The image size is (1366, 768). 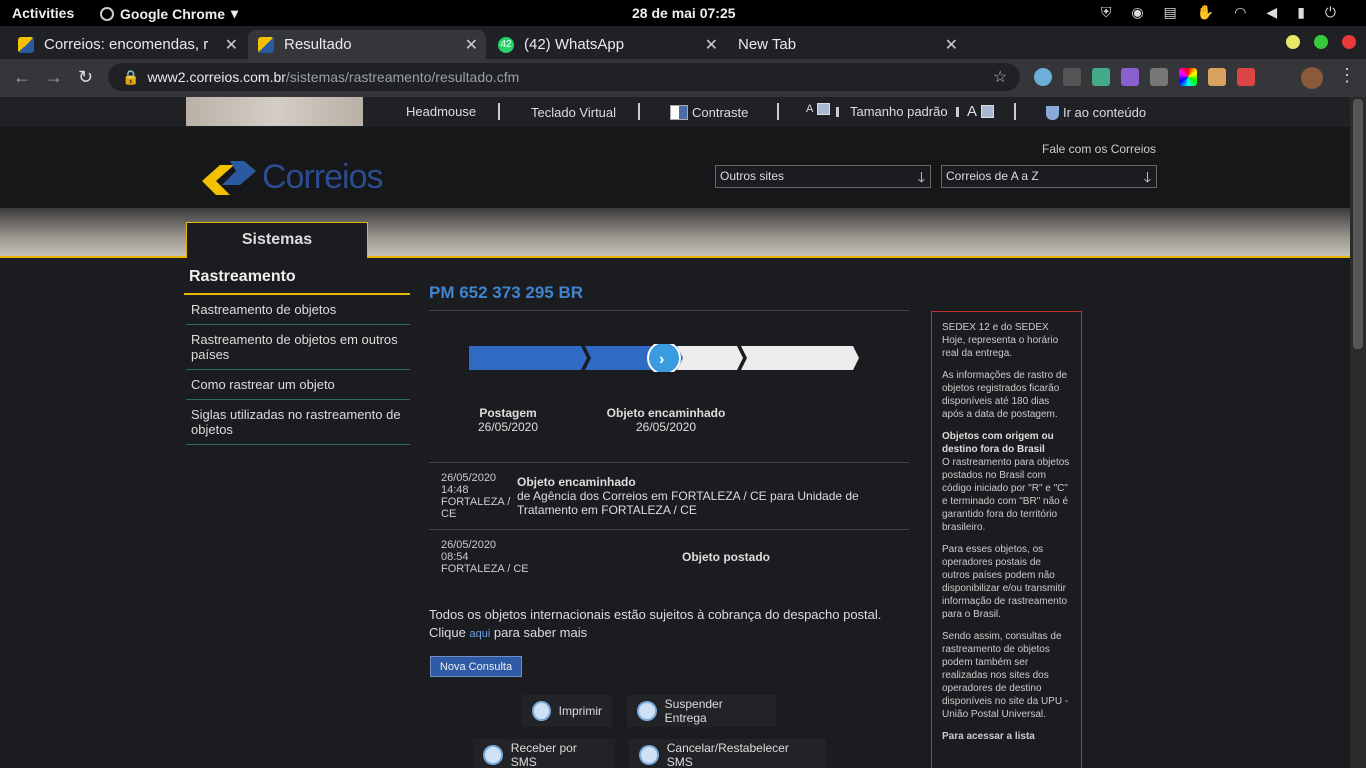 I want to click on fale-com-correios-link: Fale com os Correios, so click(x=1099, y=149).